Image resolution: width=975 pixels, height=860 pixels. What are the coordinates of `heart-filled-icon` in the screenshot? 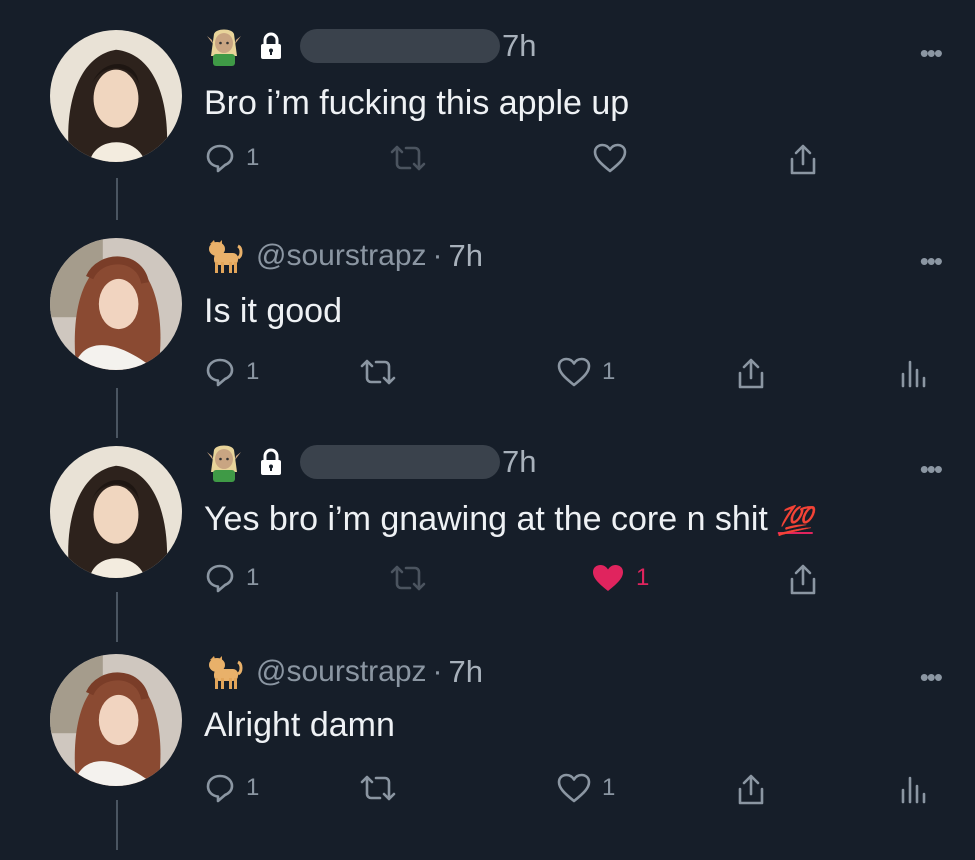 It's located at (608, 578).